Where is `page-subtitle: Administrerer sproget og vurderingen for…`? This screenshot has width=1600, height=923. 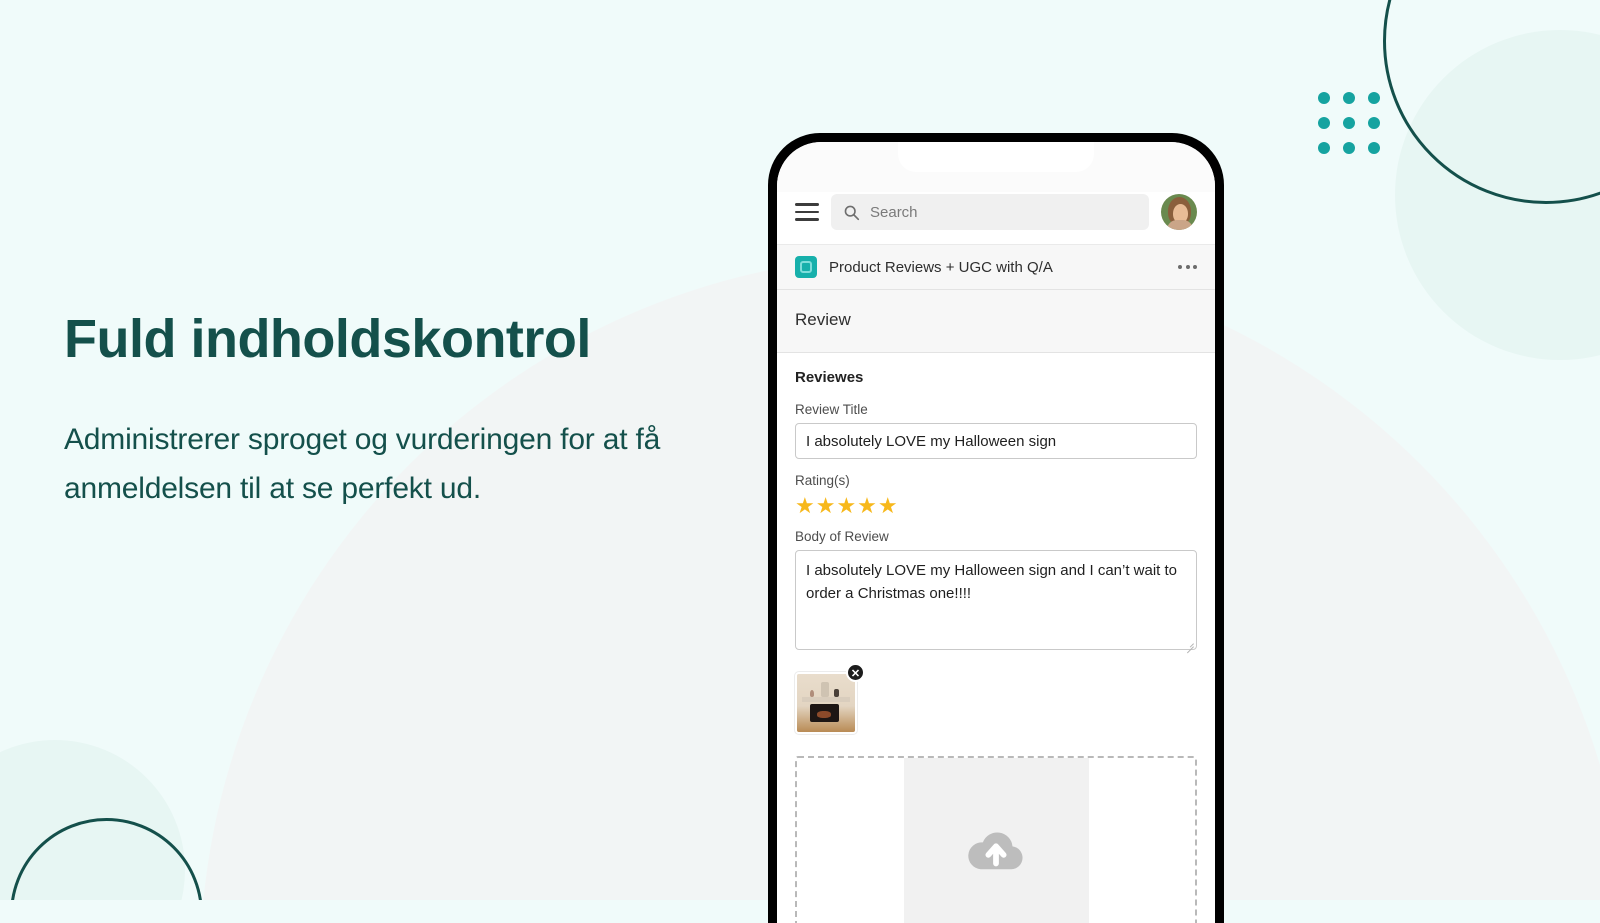 page-subtitle: Administrerer sproget og vurderingen for… is located at coordinates (362, 464).